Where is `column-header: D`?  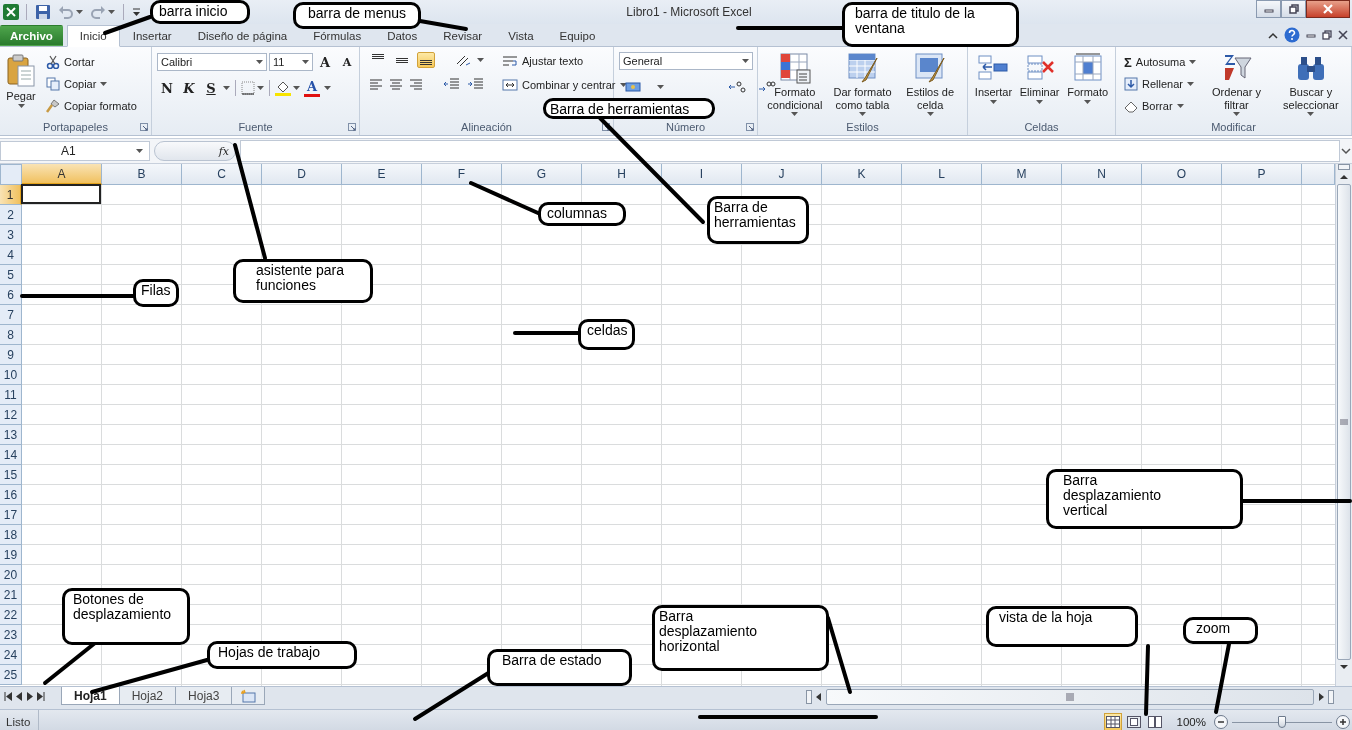 column-header: D is located at coordinates (302, 174).